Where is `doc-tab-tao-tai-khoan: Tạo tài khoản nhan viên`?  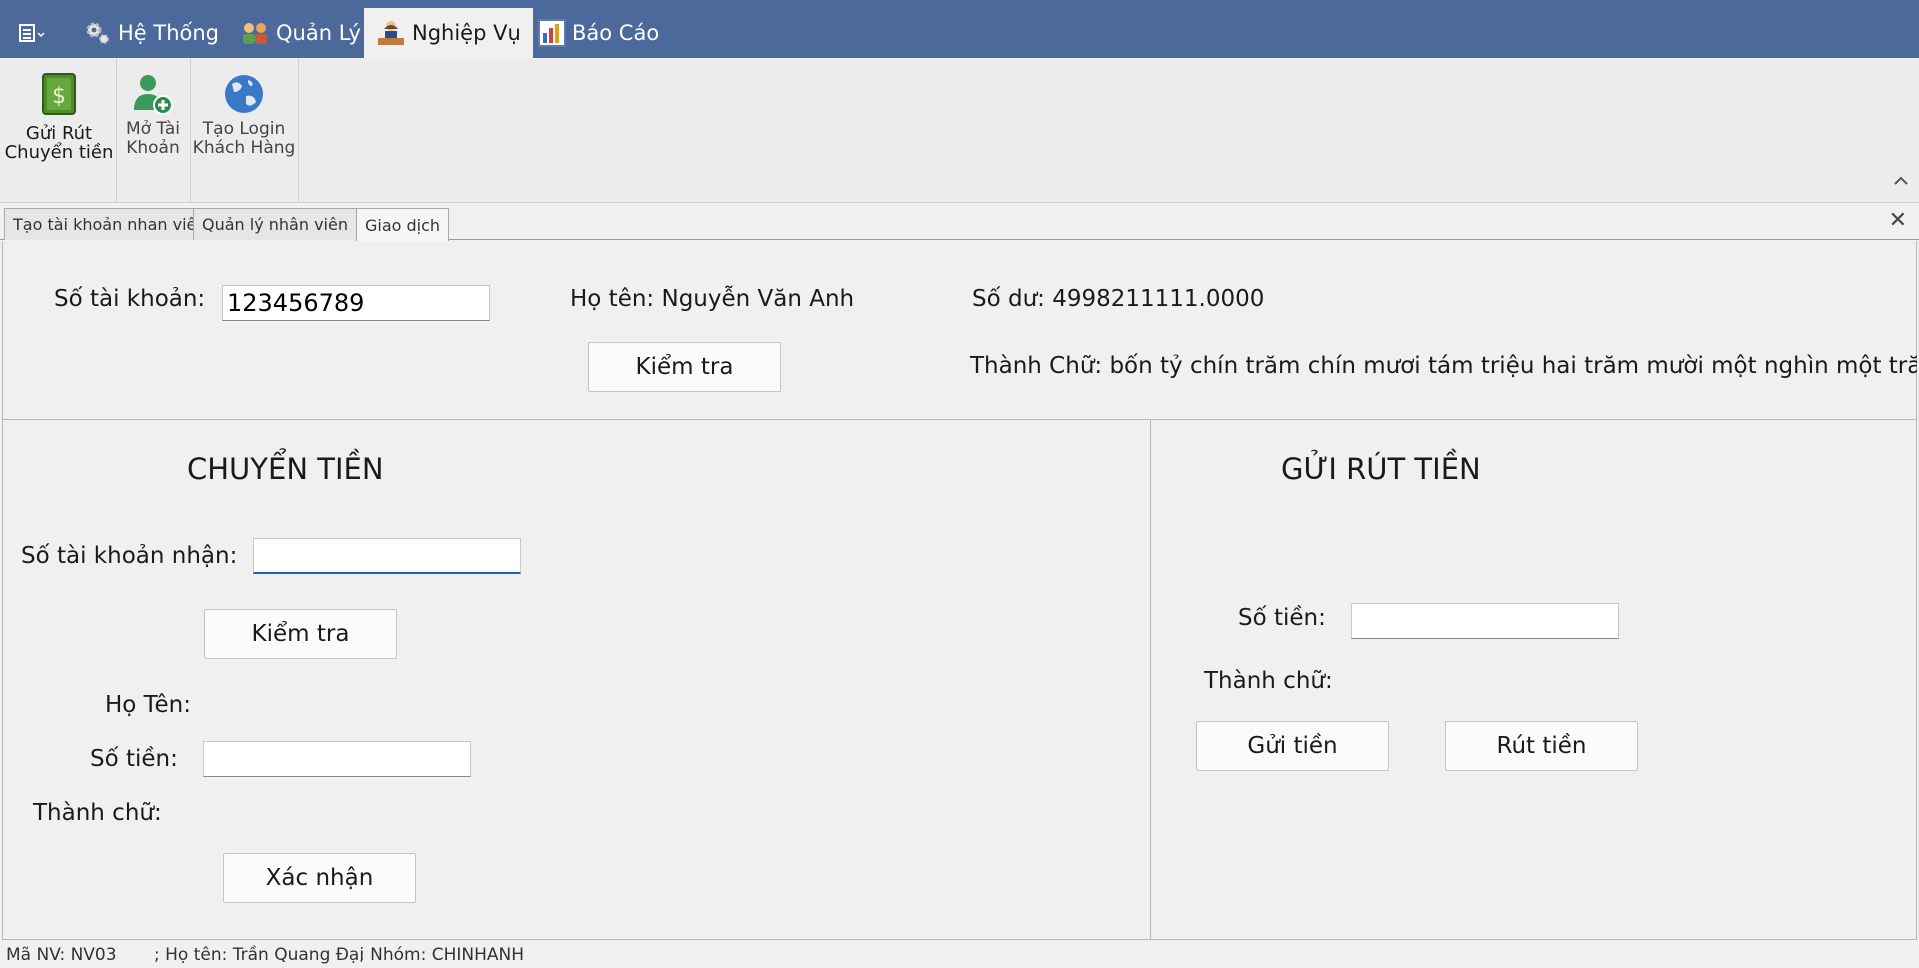
doc-tab-tao-tai-khoan: Tạo tài khoản nhan viên is located at coordinates (110, 224).